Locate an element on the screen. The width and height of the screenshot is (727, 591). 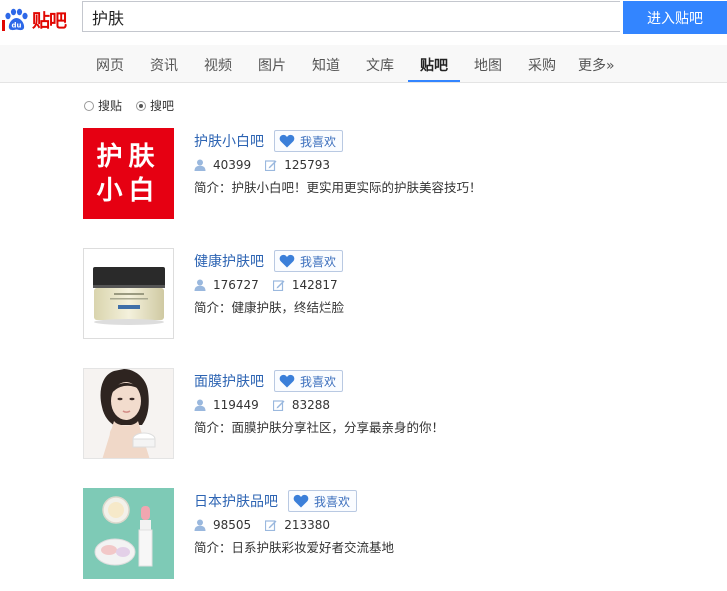
member-count: 176727 is located at coordinates (236, 285).